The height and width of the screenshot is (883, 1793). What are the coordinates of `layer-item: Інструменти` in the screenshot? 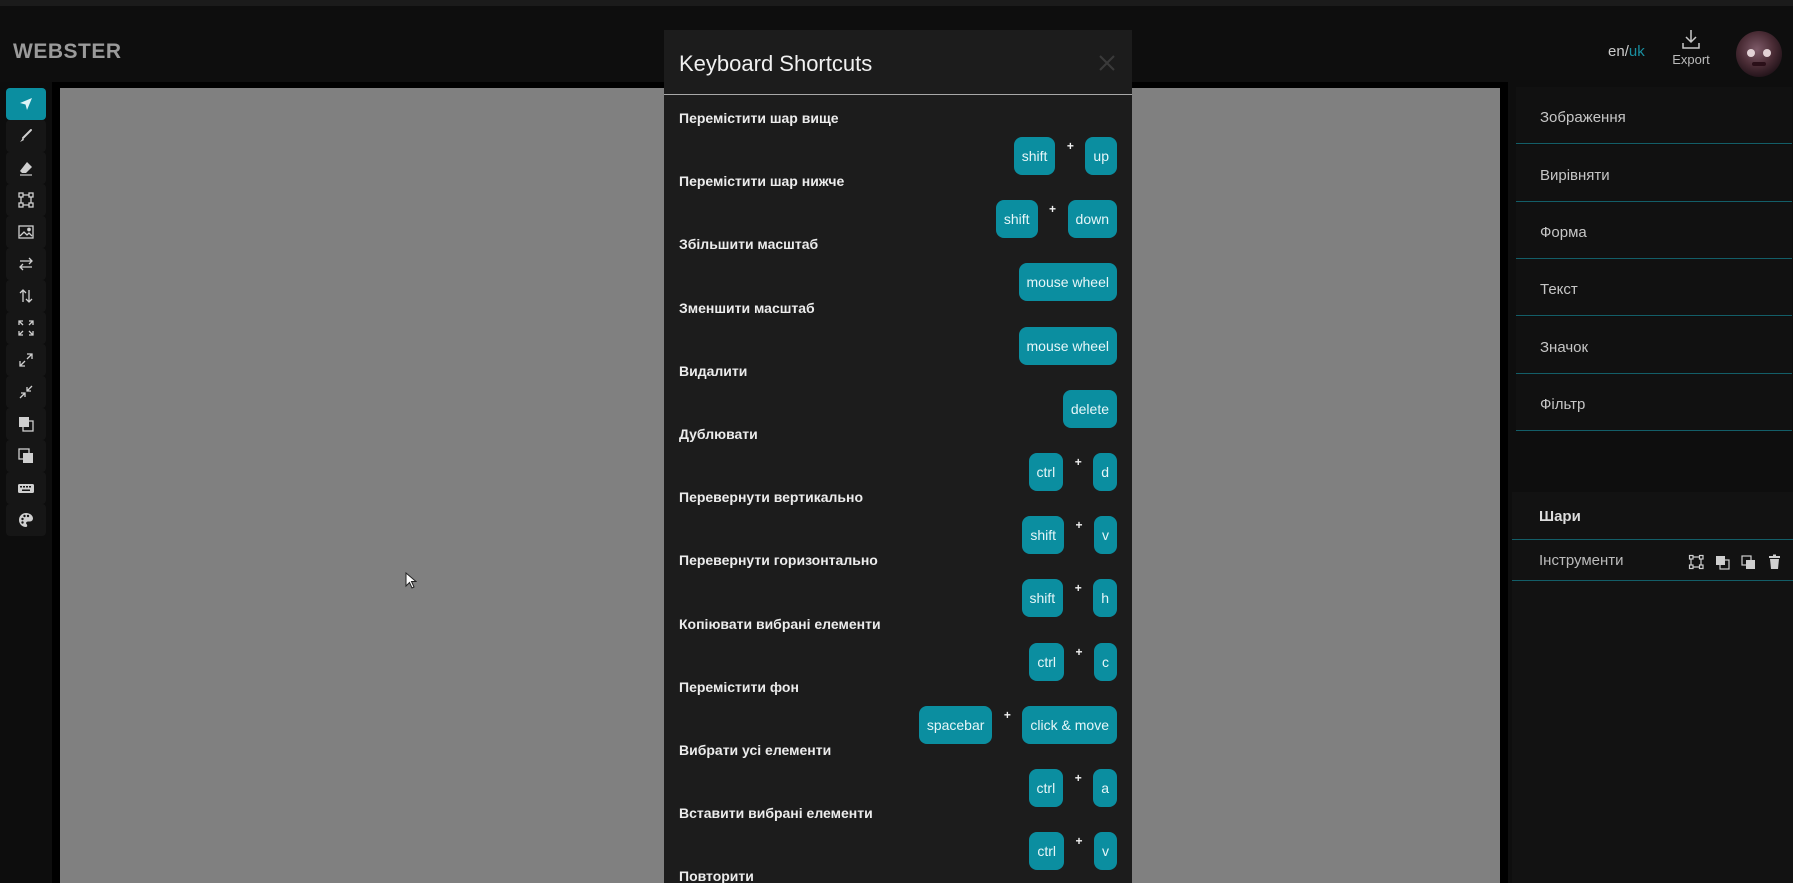 It's located at (1652, 561).